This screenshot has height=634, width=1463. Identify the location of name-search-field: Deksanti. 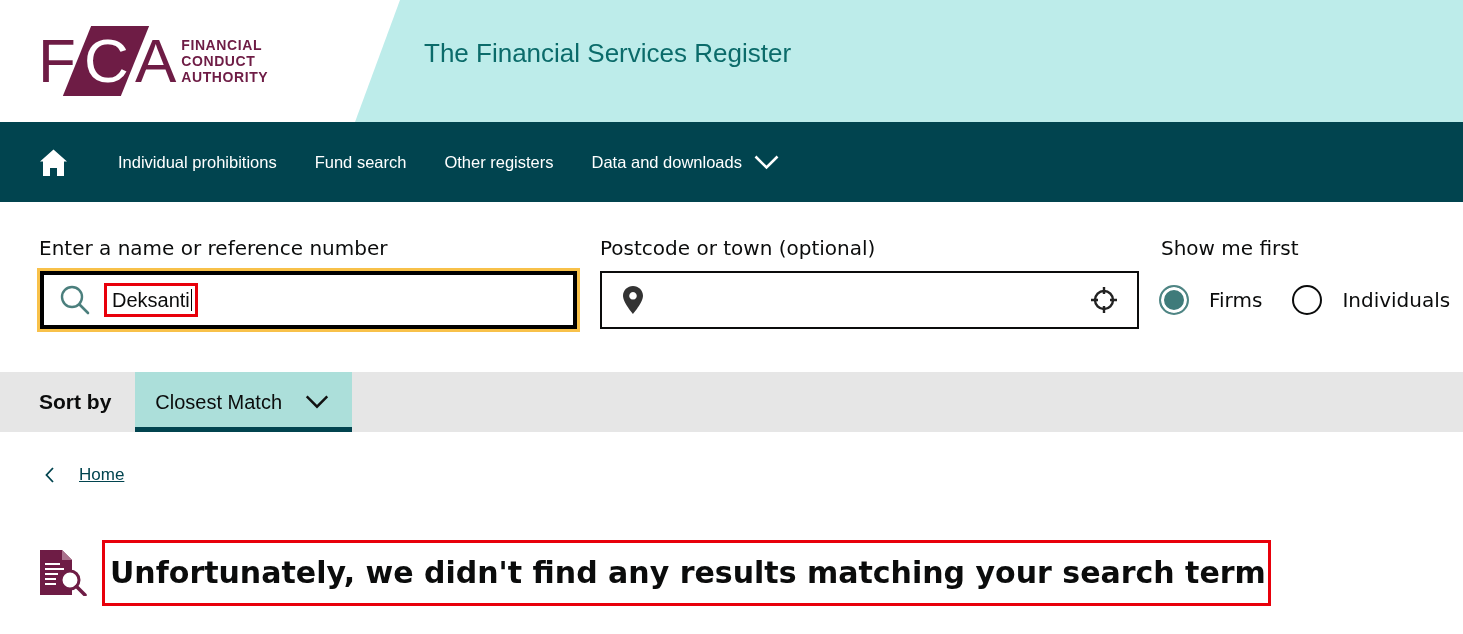
(308, 300).